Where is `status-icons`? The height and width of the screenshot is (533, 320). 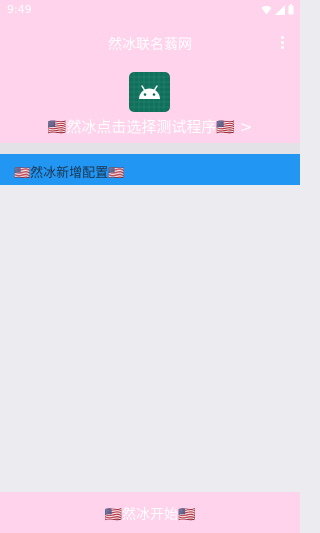 status-icons is located at coordinates (277, 9).